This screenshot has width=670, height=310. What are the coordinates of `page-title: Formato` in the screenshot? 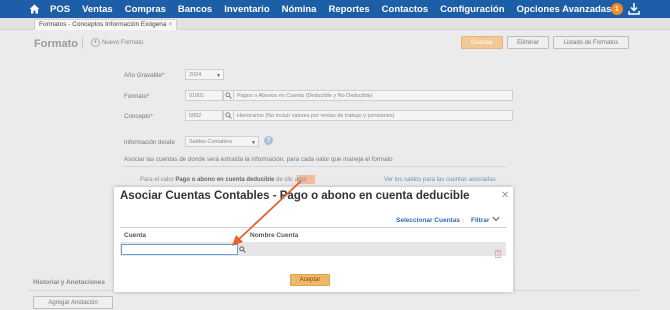 It's located at (56, 44).